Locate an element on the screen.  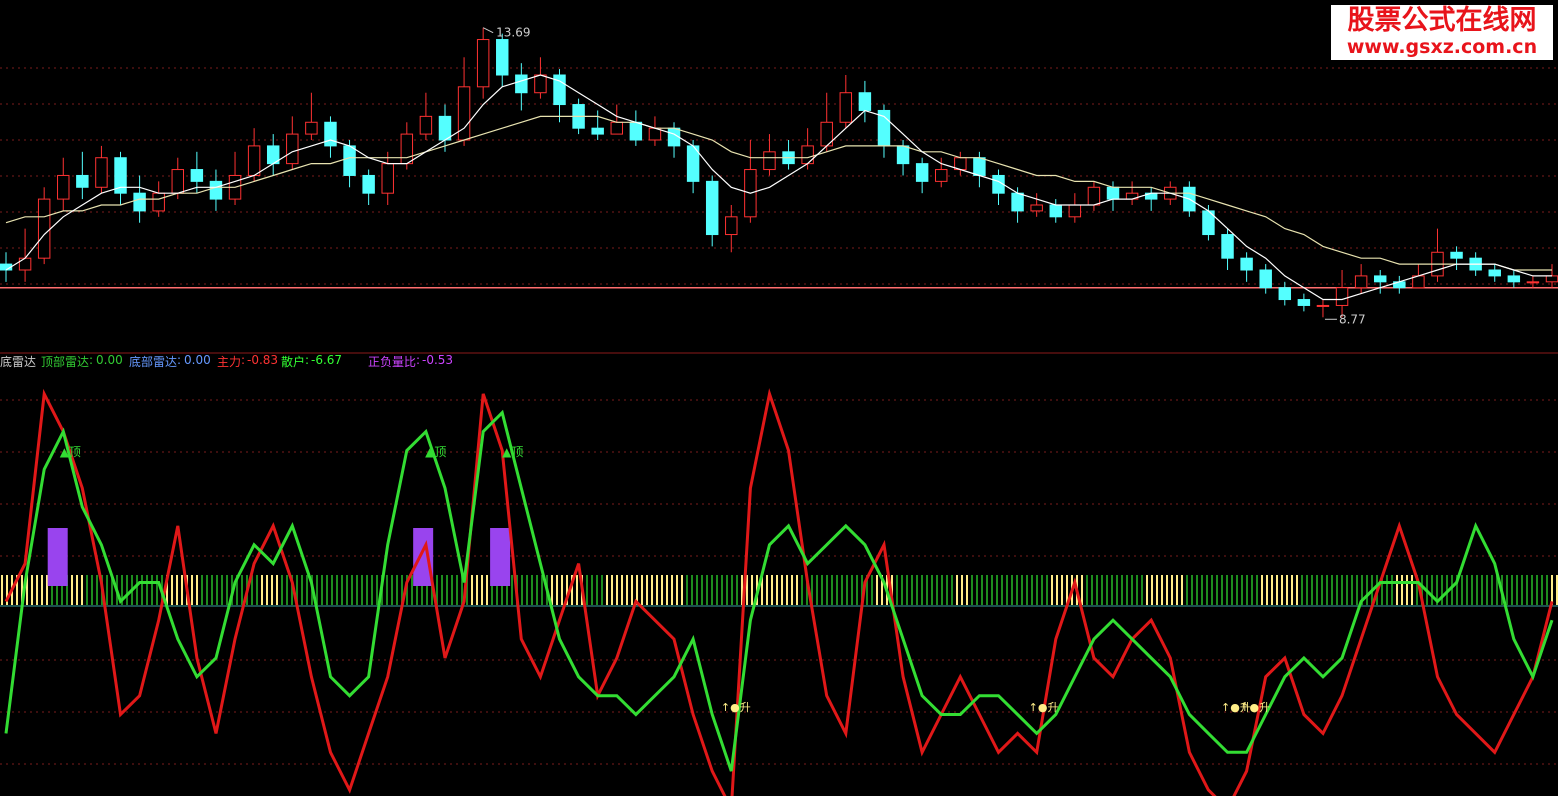
top-radar-value: 0.00 is located at coordinates (109, 360).